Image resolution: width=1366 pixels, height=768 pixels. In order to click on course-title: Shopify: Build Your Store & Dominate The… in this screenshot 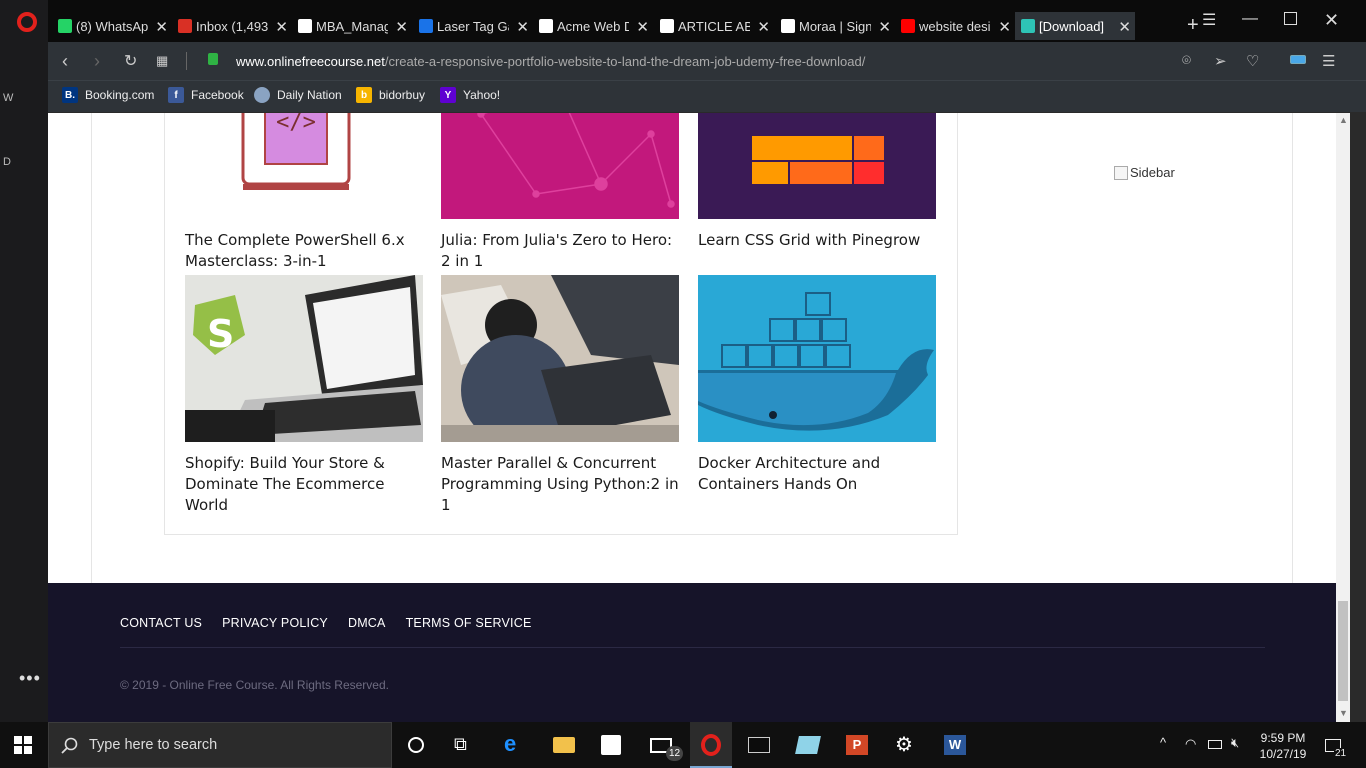, I will do `click(304, 484)`.